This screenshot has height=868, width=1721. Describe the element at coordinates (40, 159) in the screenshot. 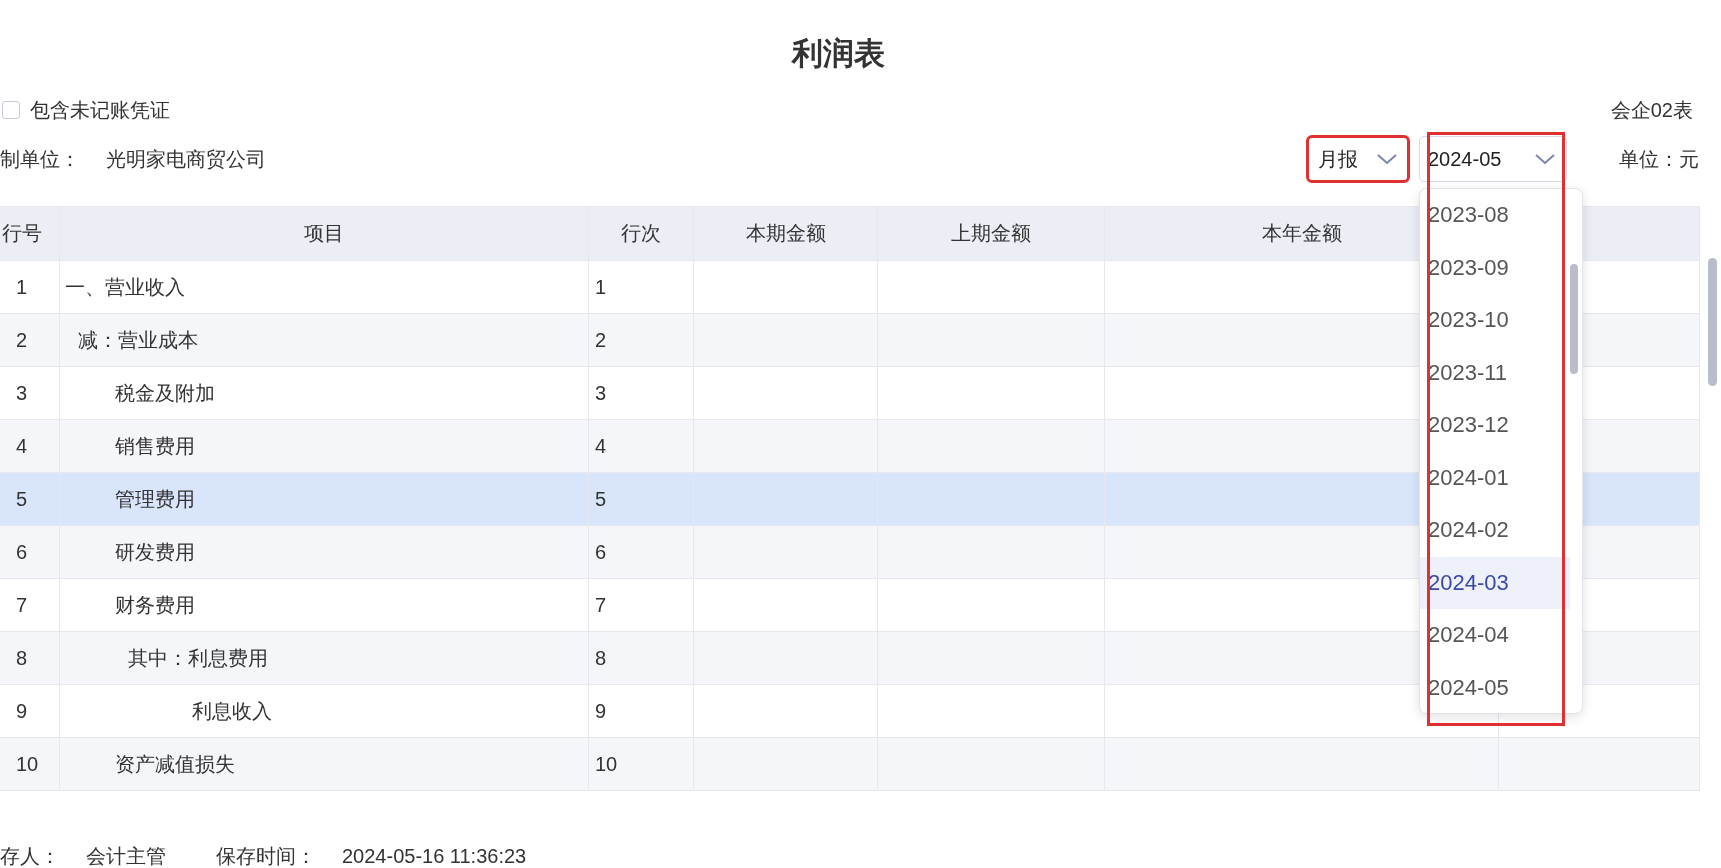

I see `company-label: 制单位：` at that location.